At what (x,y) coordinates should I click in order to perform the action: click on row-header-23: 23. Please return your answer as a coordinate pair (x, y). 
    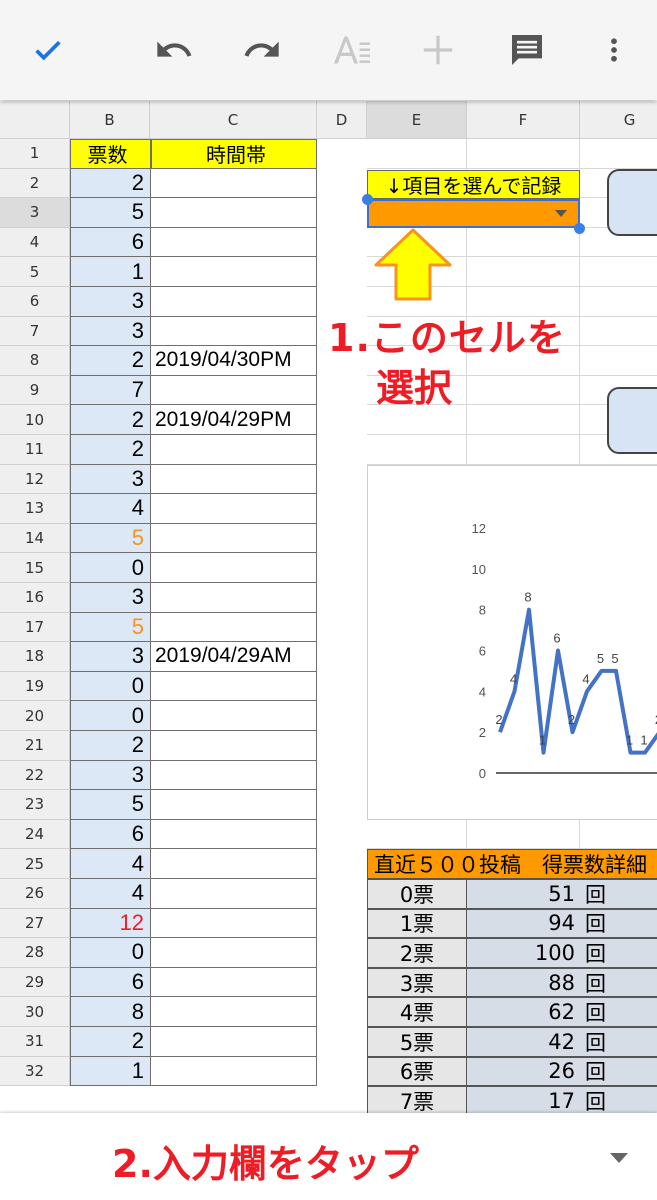
    Looking at the image, I should click on (35, 805).